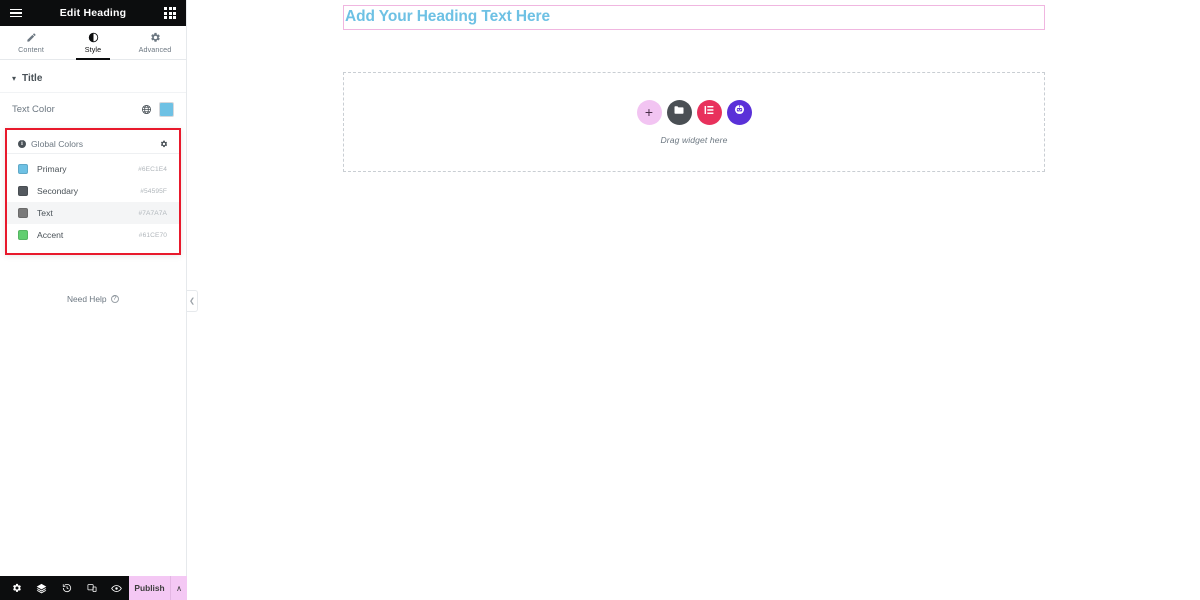  What do you see at coordinates (178, 588) in the screenshot?
I see `publish-options-chevron-icon: ∧` at bounding box center [178, 588].